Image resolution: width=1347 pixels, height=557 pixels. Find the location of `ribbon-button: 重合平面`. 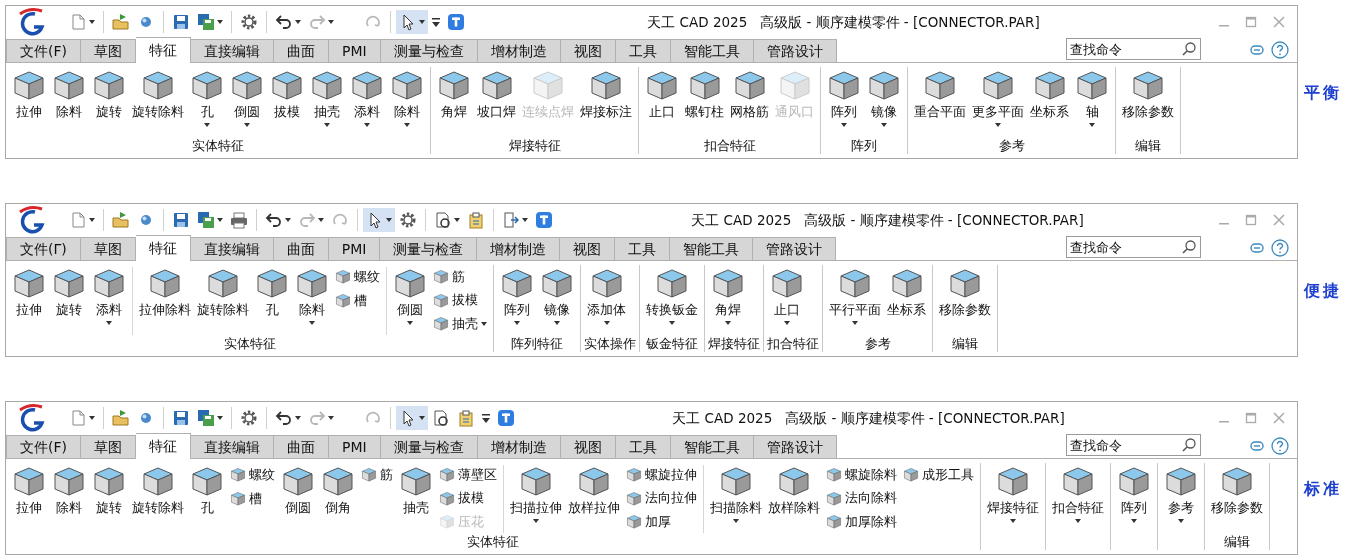

ribbon-button: 重合平面 is located at coordinates (940, 102).